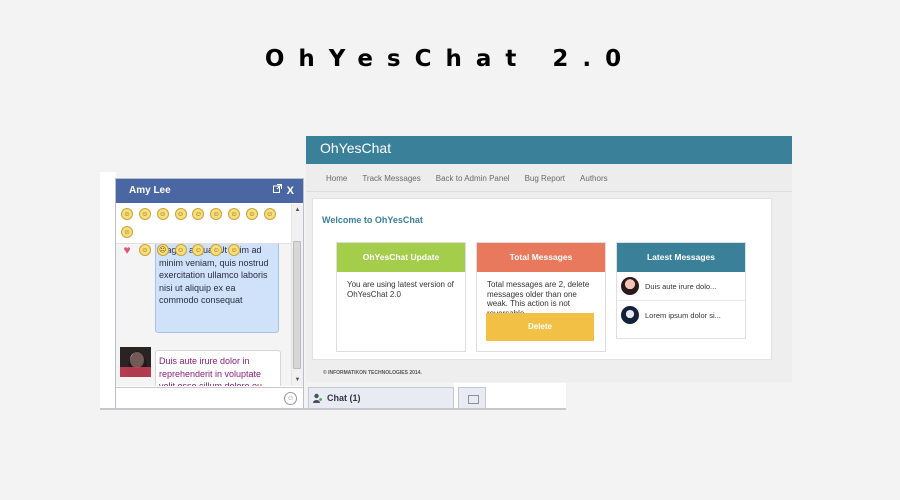  What do you see at coordinates (401, 257) in the screenshot?
I see `update-card-title: OhYesChat Update` at bounding box center [401, 257].